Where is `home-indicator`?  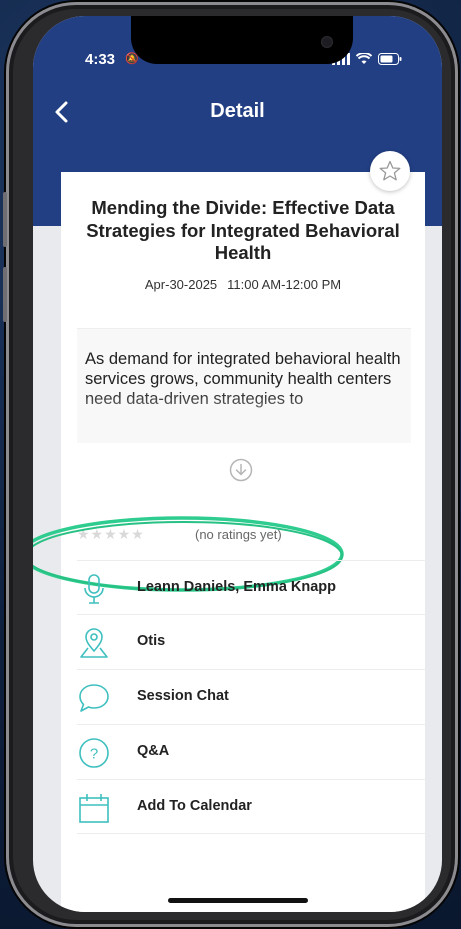
home-indicator is located at coordinates (238, 900).